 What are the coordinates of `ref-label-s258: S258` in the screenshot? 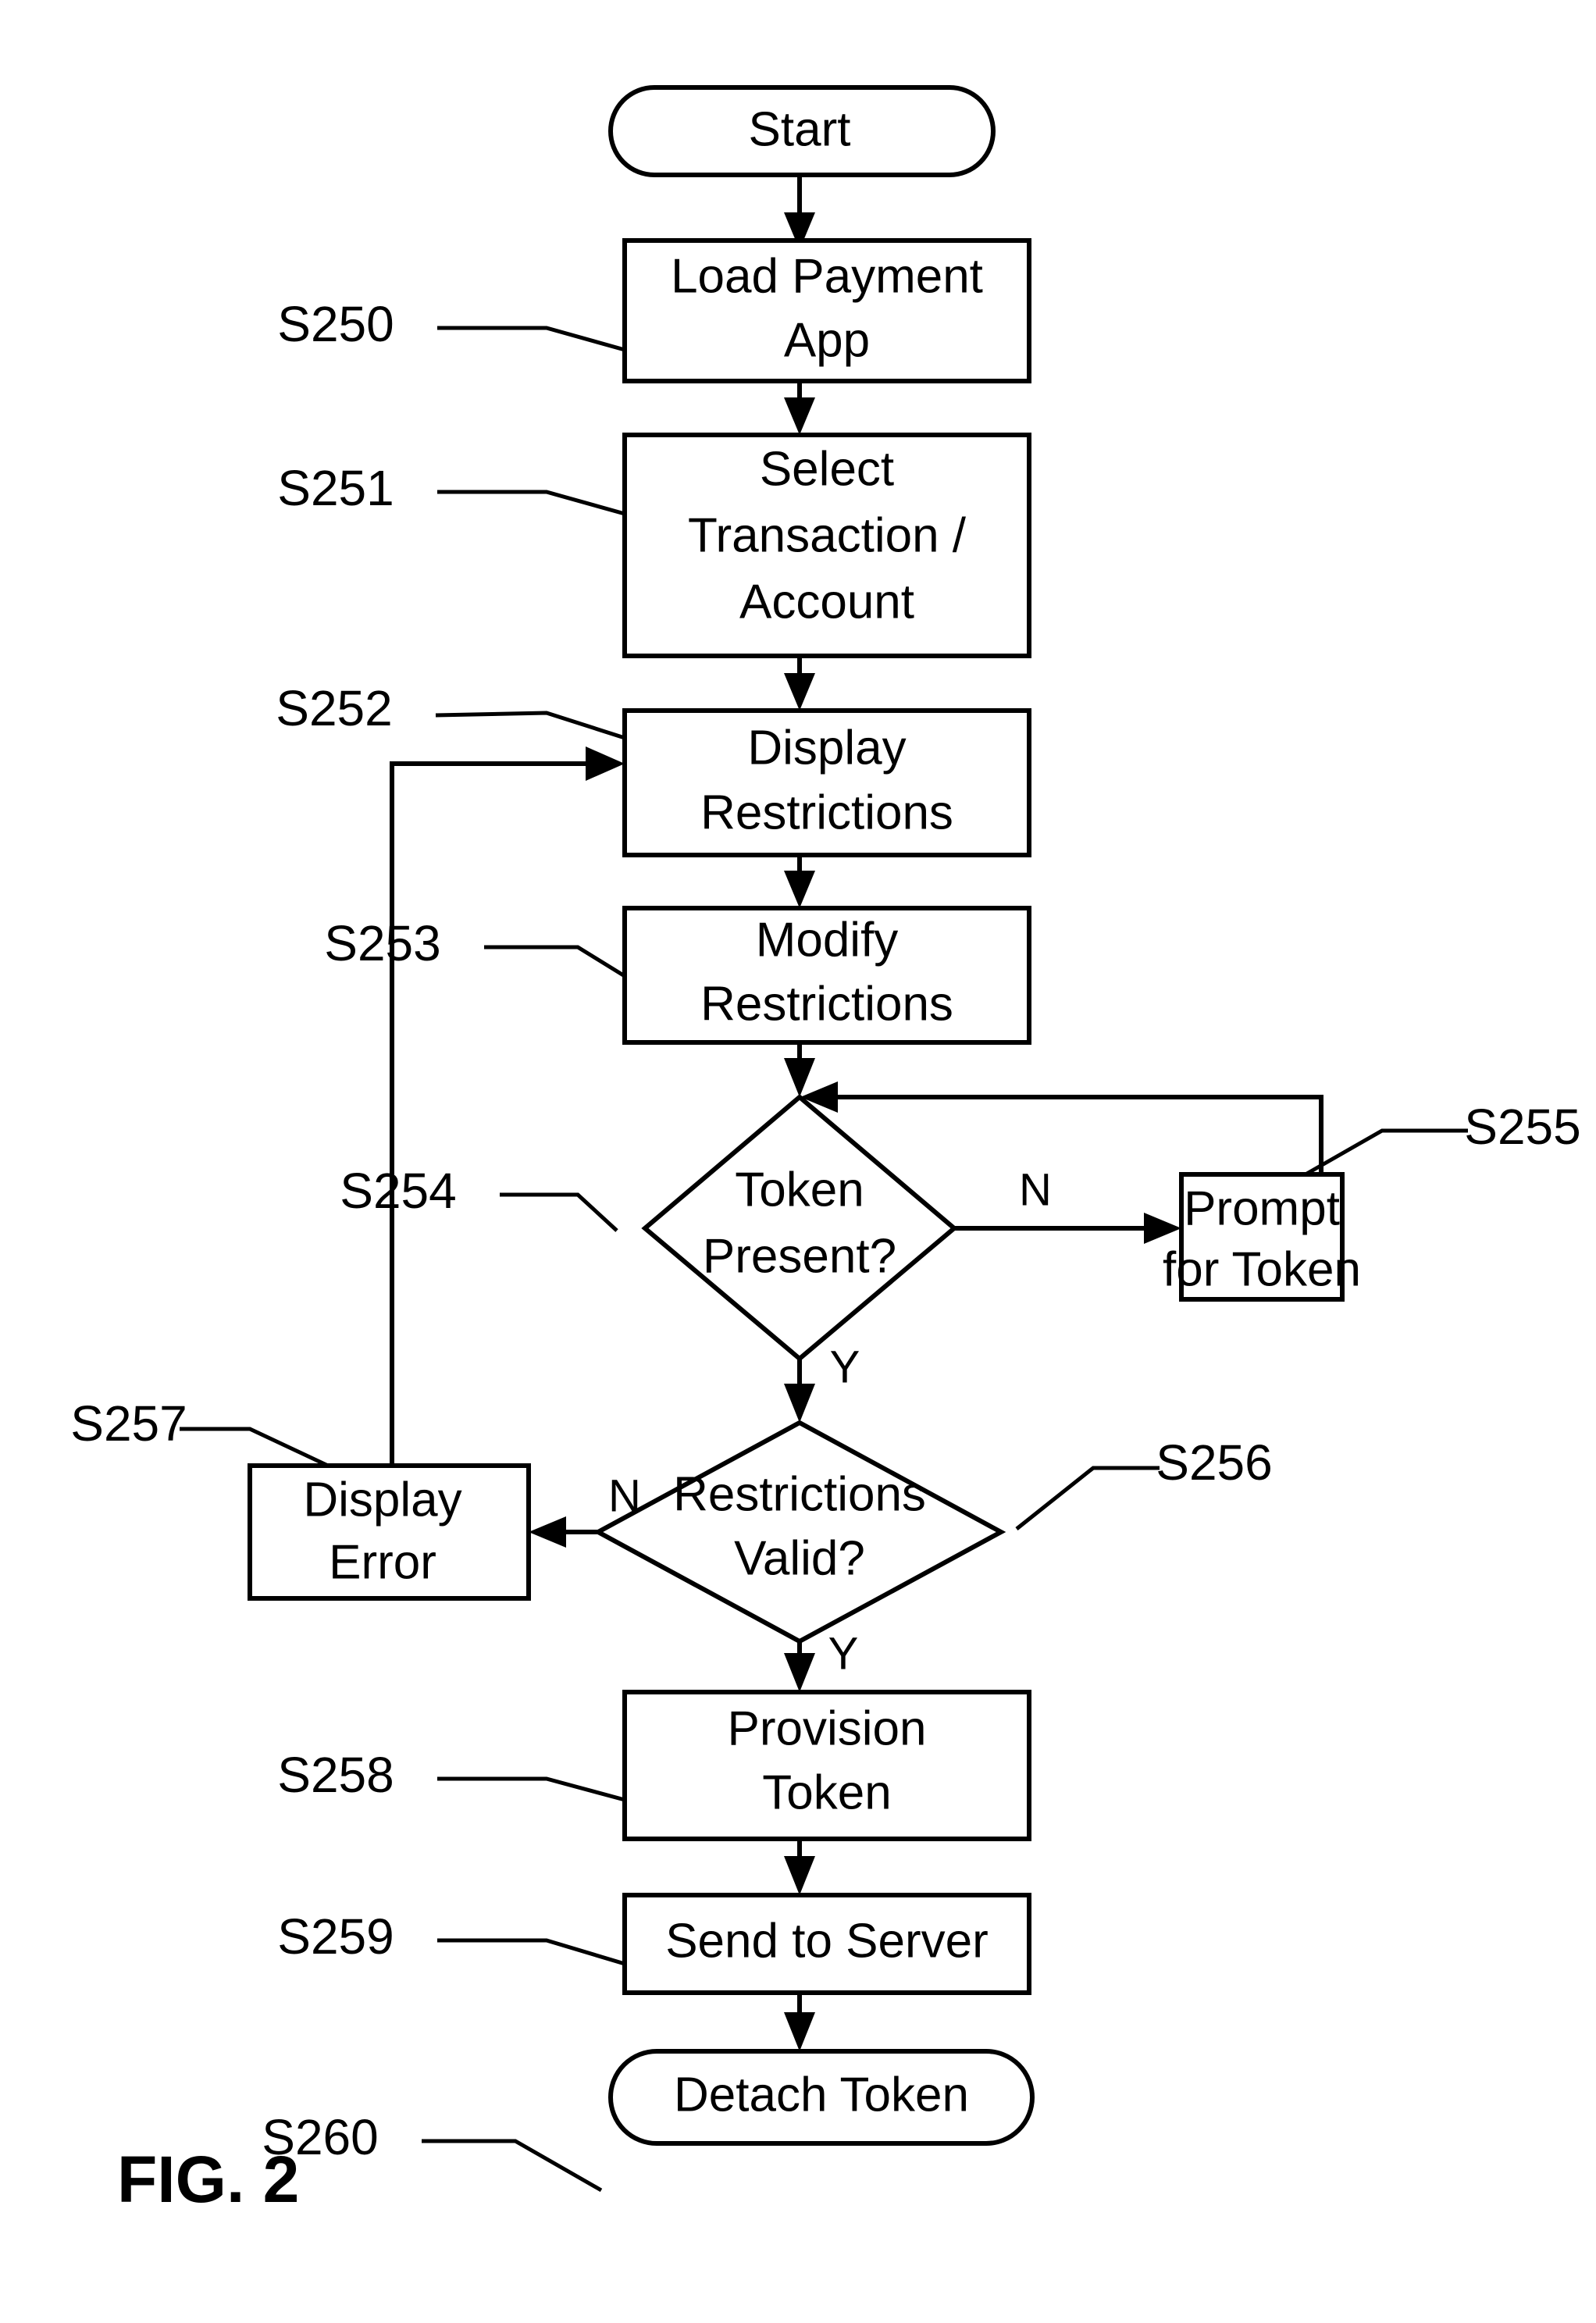 It's located at (335, 1775).